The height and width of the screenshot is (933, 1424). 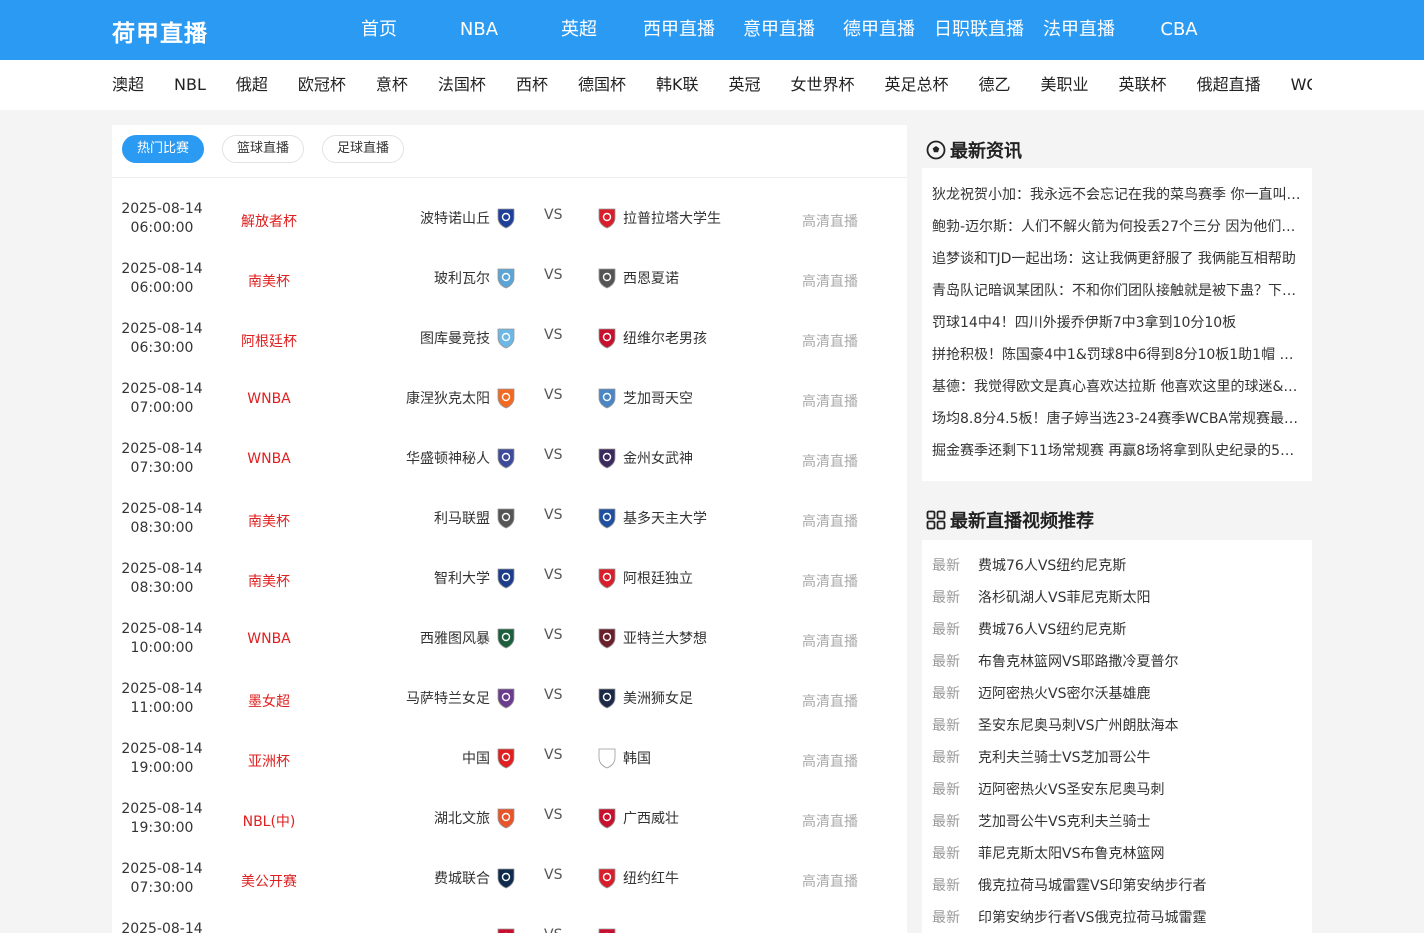 What do you see at coordinates (269, 701) in the screenshot?
I see `match-league: 墨女超` at bounding box center [269, 701].